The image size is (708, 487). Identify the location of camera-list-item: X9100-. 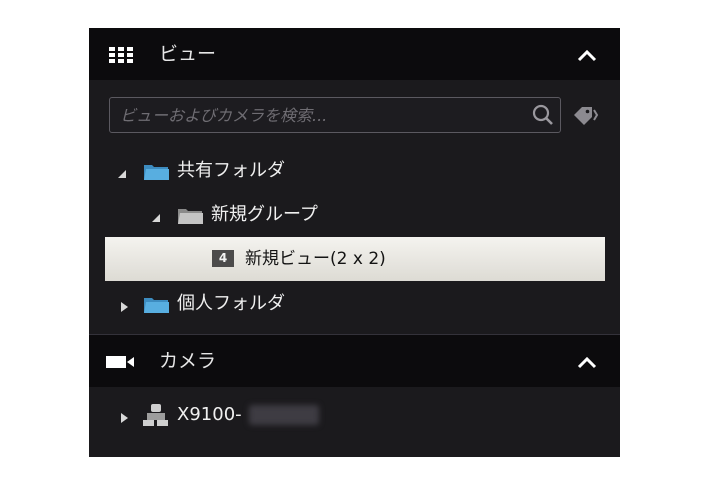
(354, 415).